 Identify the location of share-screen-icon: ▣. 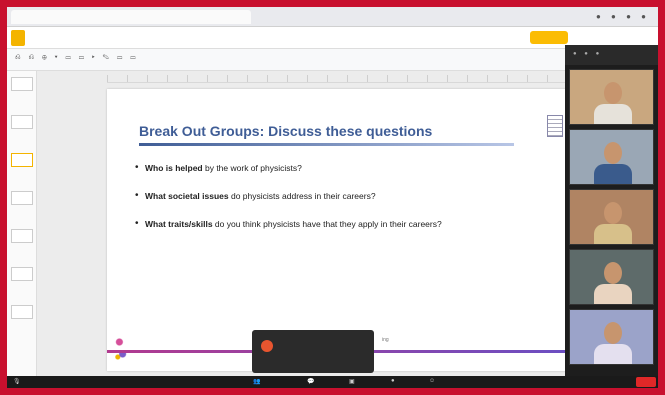
(352, 381).